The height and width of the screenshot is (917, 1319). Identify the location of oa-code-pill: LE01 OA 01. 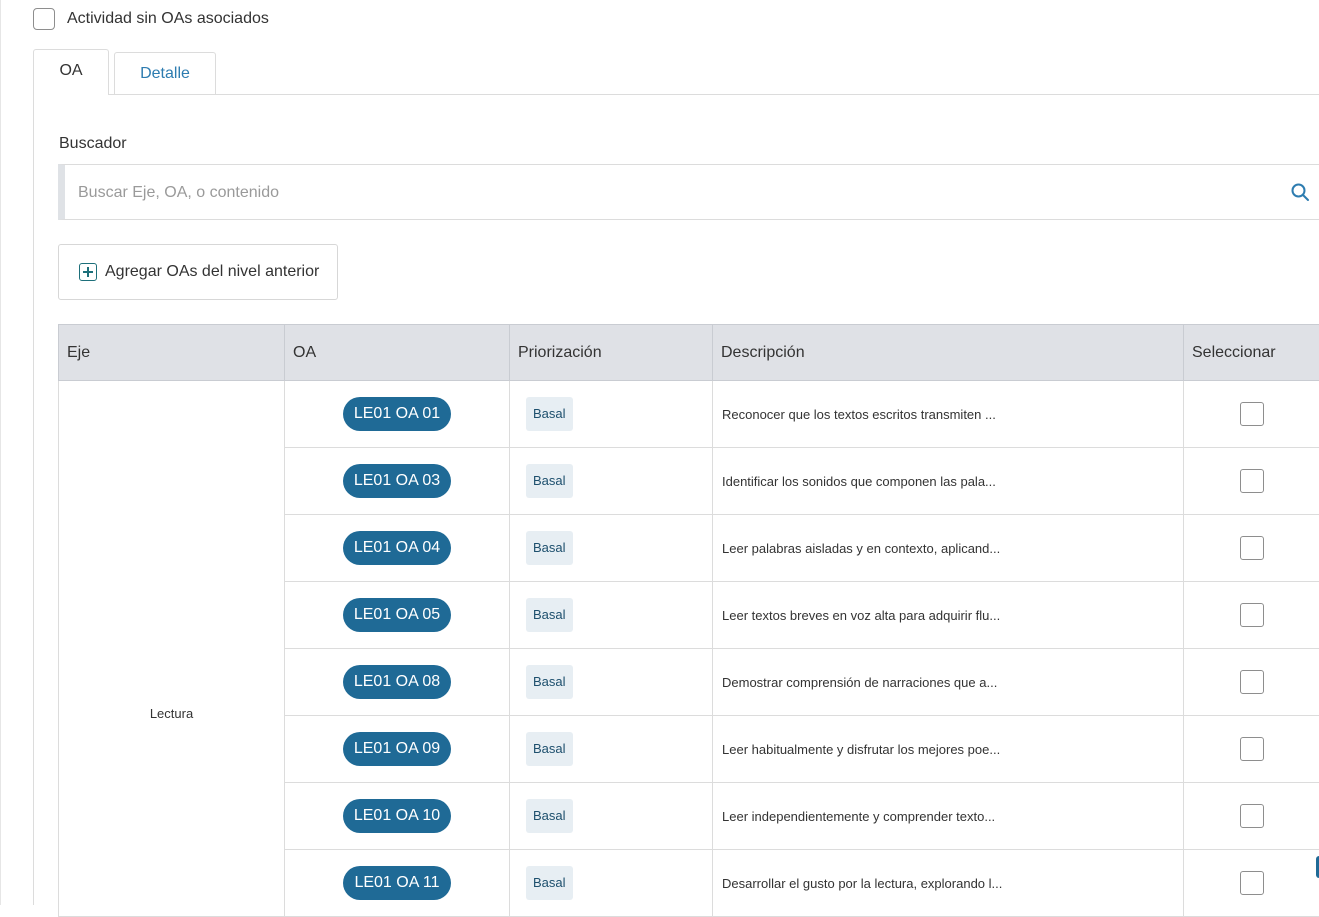
(397, 414).